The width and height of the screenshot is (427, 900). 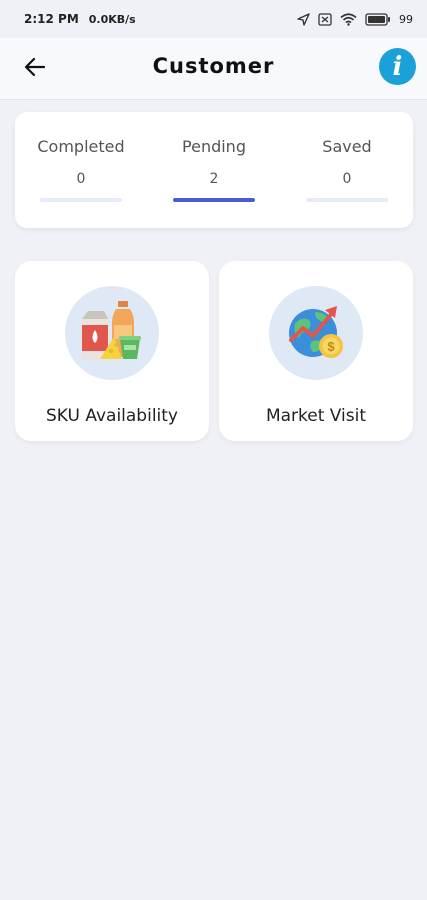 What do you see at coordinates (213, 66) in the screenshot?
I see `page-title: Customer` at bounding box center [213, 66].